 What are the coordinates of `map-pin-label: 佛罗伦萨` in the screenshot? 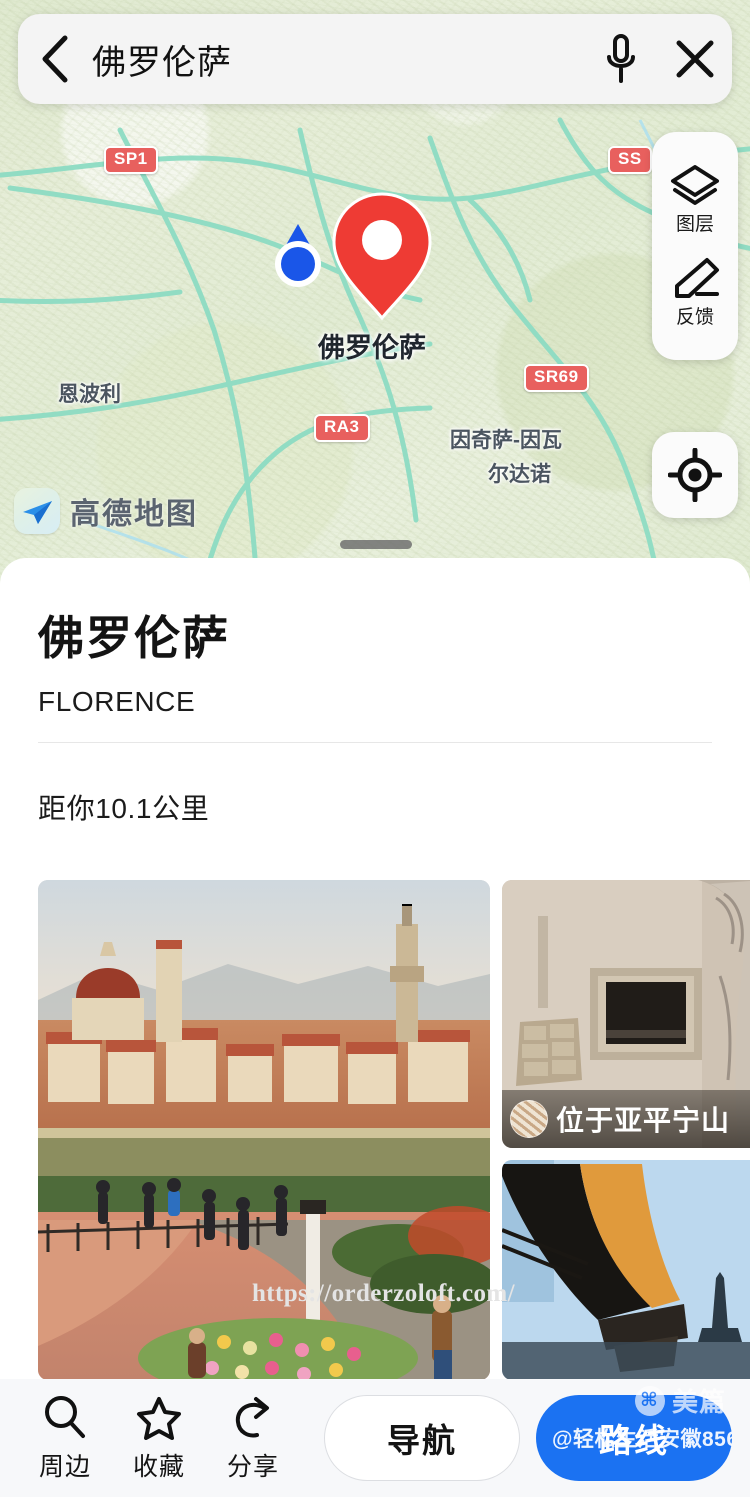 It's located at (372, 348).